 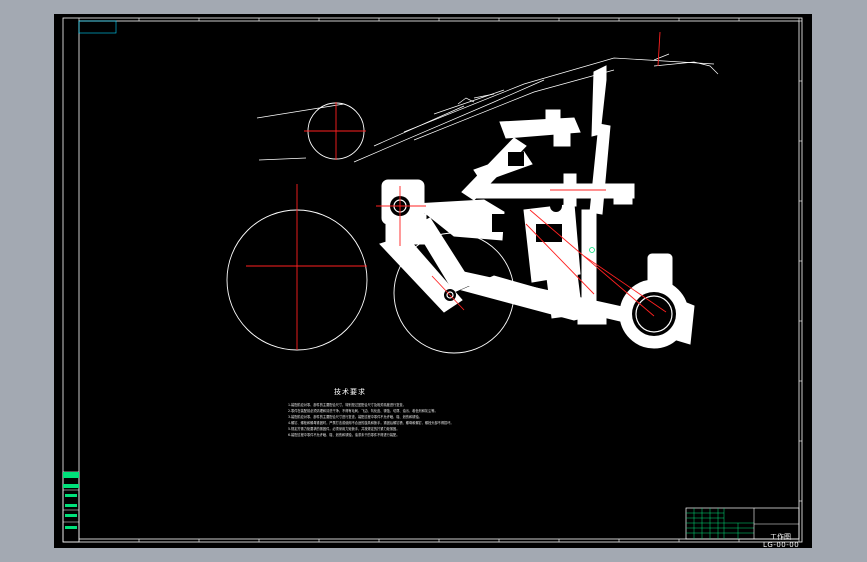 What do you see at coordinates (347, 405) in the screenshot?
I see `note-line: 1.装配前应对零、部件的主要配合尺寸，特别是过盈配合尺寸及相关精度进行复查。` at bounding box center [347, 405].